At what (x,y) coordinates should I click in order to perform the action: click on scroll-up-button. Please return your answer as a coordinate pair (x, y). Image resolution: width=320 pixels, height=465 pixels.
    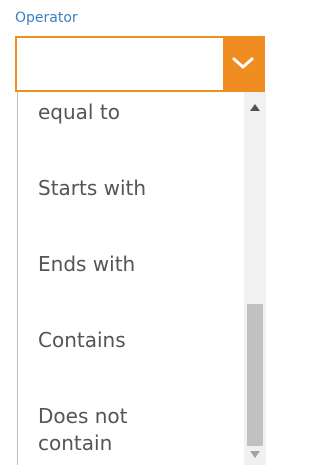
    Looking at the image, I should click on (255, 108).